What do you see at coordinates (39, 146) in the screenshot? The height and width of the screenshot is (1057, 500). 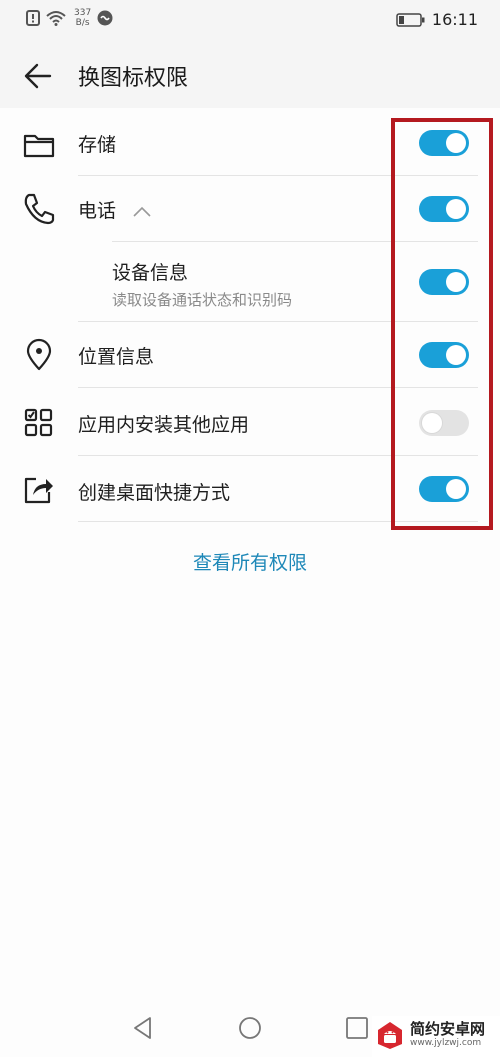 I see `folder-icon` at bounding box center [39, 146].